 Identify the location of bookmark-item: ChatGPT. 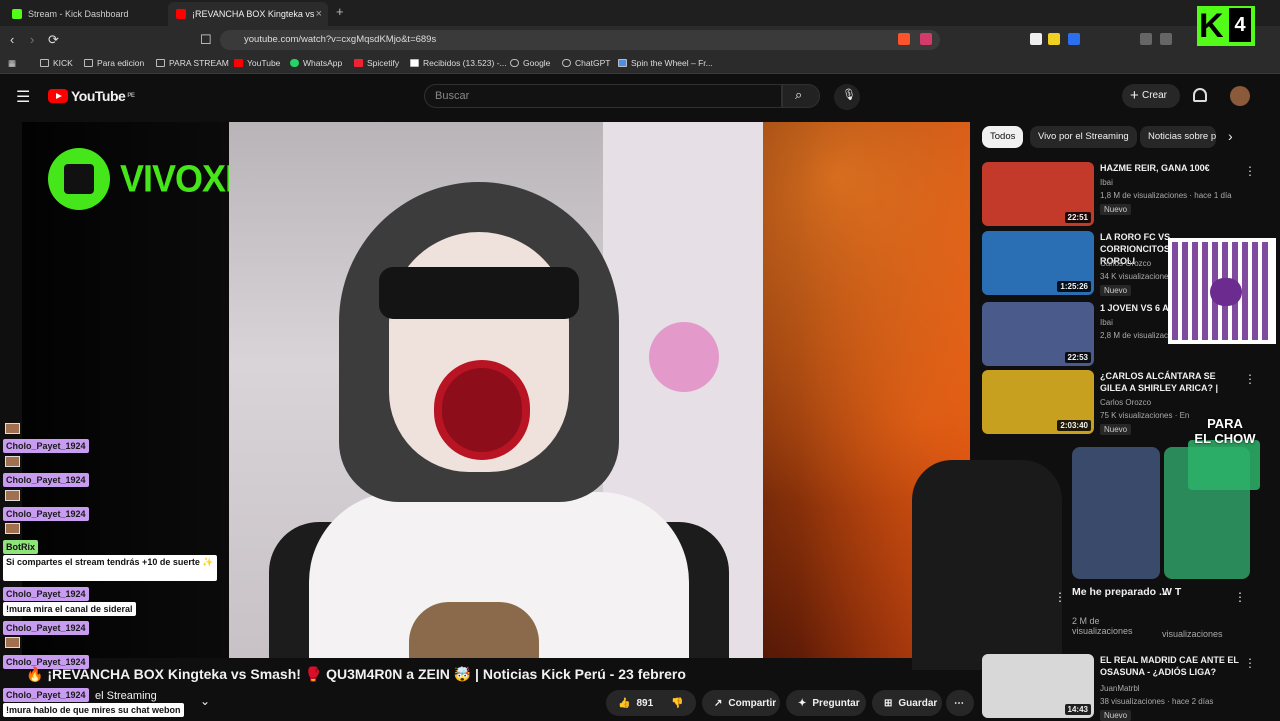
(586, 63).